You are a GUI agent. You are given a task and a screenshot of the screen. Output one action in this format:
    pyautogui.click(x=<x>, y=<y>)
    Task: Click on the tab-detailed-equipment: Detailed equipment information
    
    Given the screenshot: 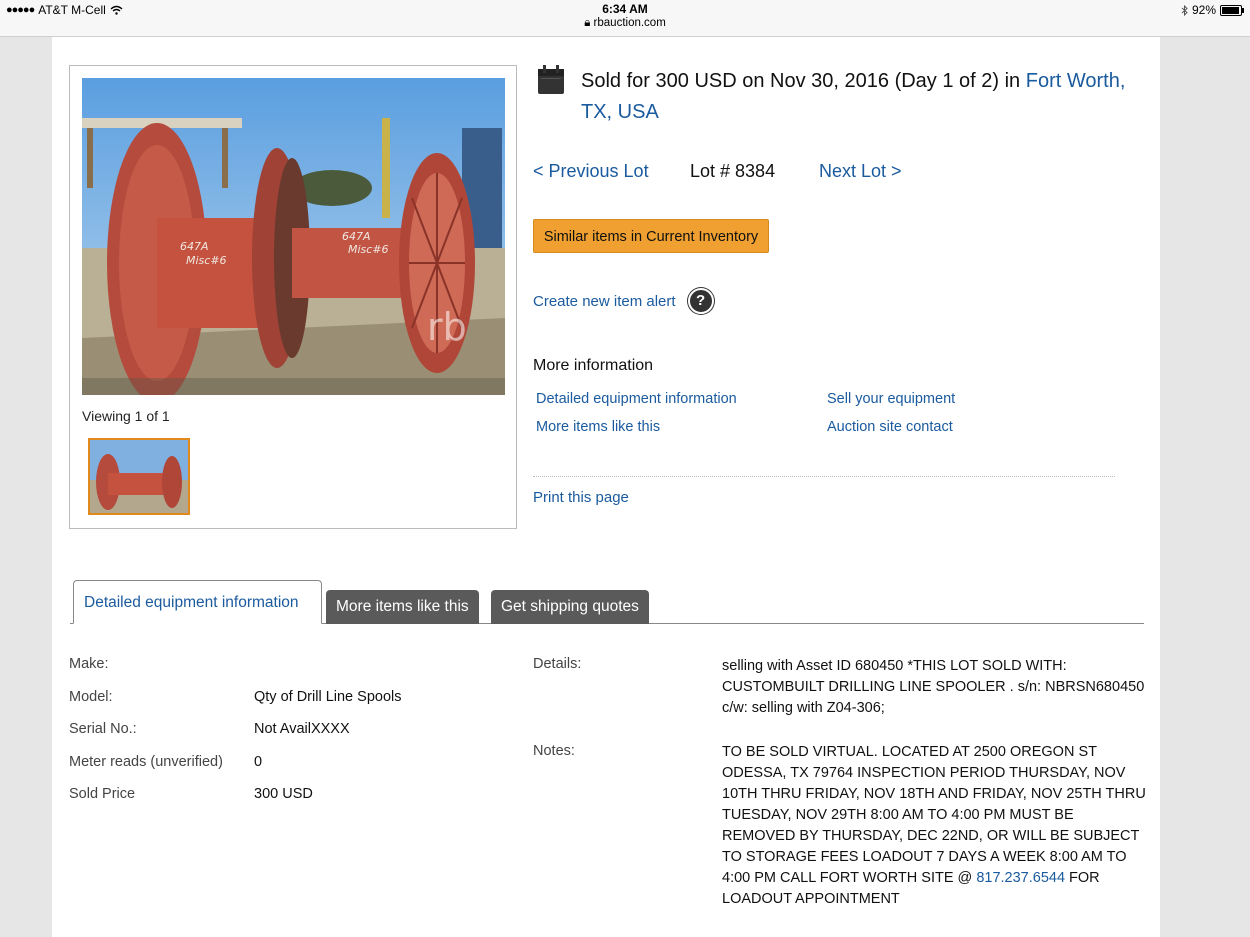 What is the action you would take?
    pyautogui.click(x=197, y=602)
    